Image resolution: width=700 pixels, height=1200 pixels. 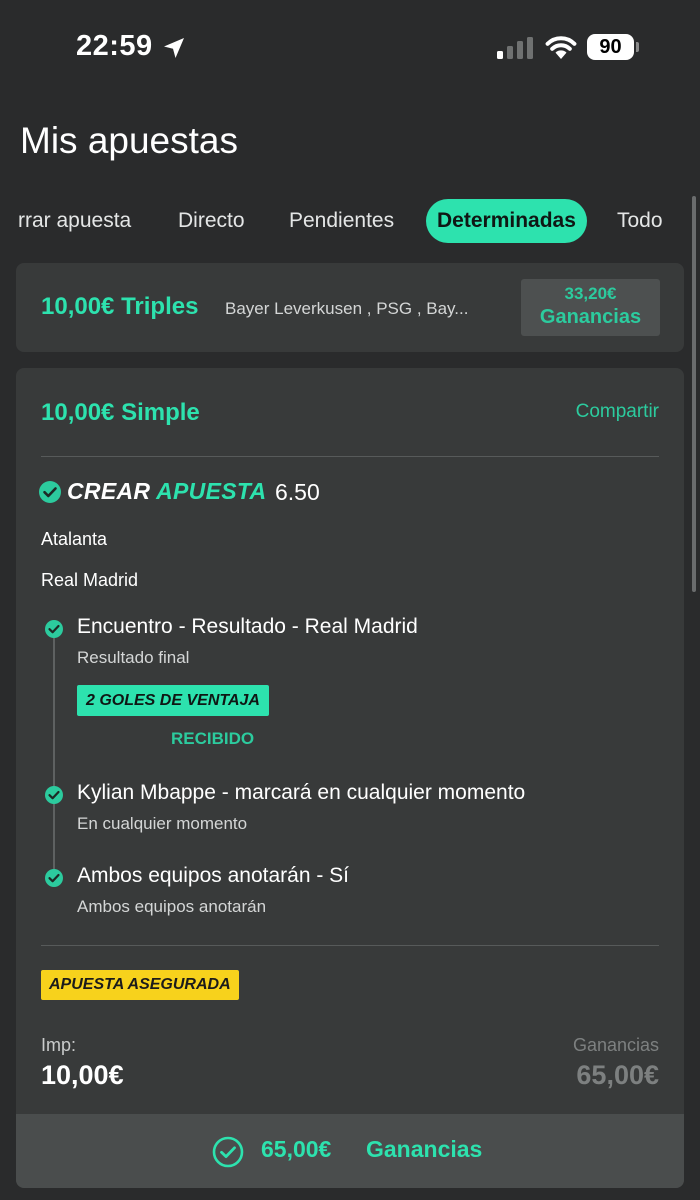 I want to click on scrollbar, so click(x=694, y=394).